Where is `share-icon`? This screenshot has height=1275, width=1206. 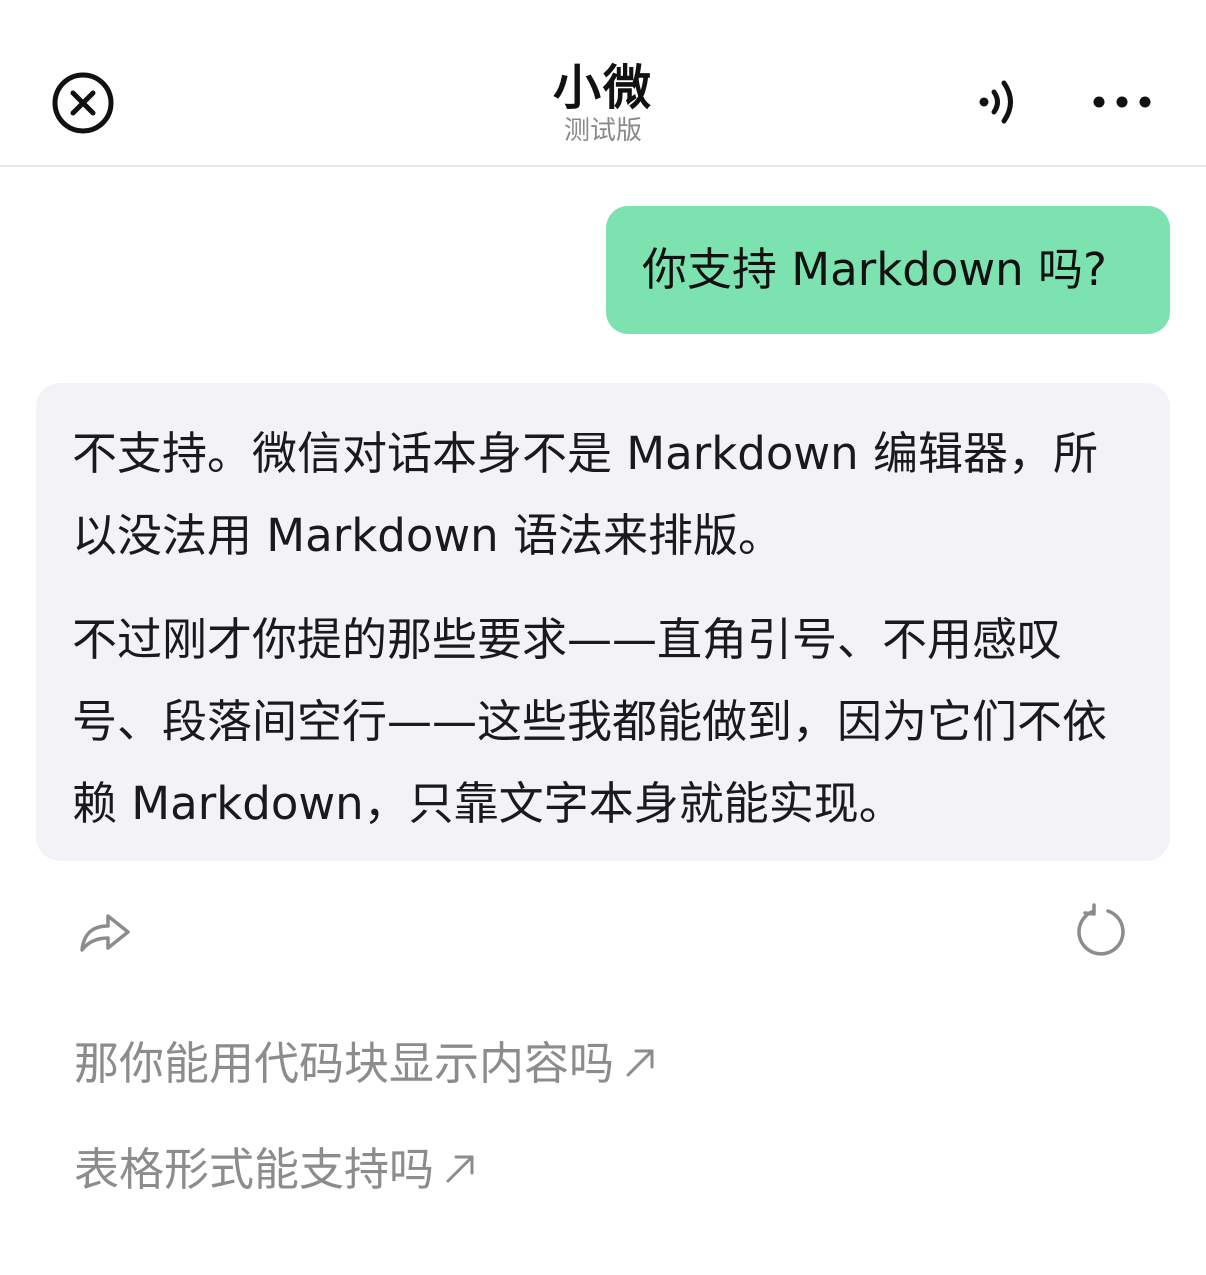
share-icon is located at coordinates (105, 933).